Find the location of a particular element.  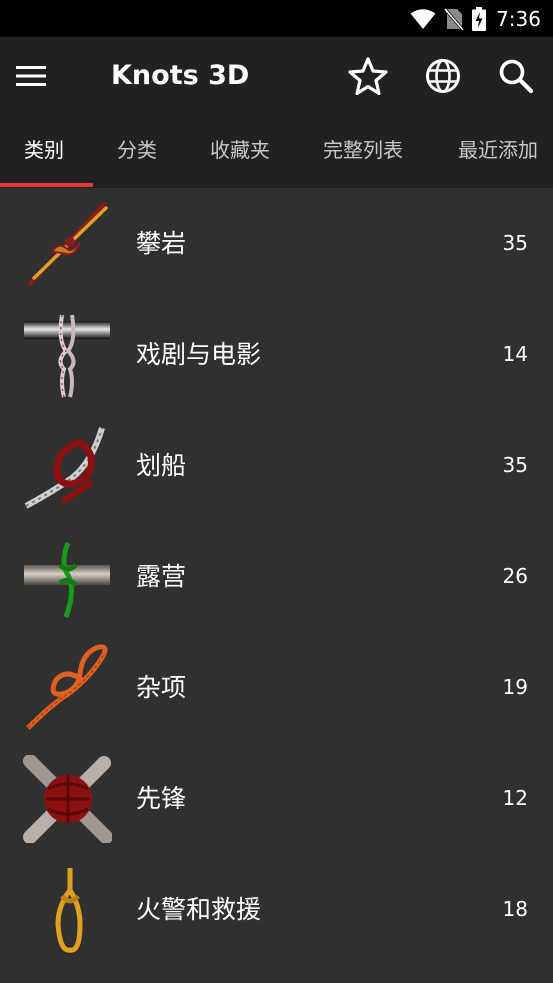

list-item: 划船 35 is located at coordinates (276, 465).